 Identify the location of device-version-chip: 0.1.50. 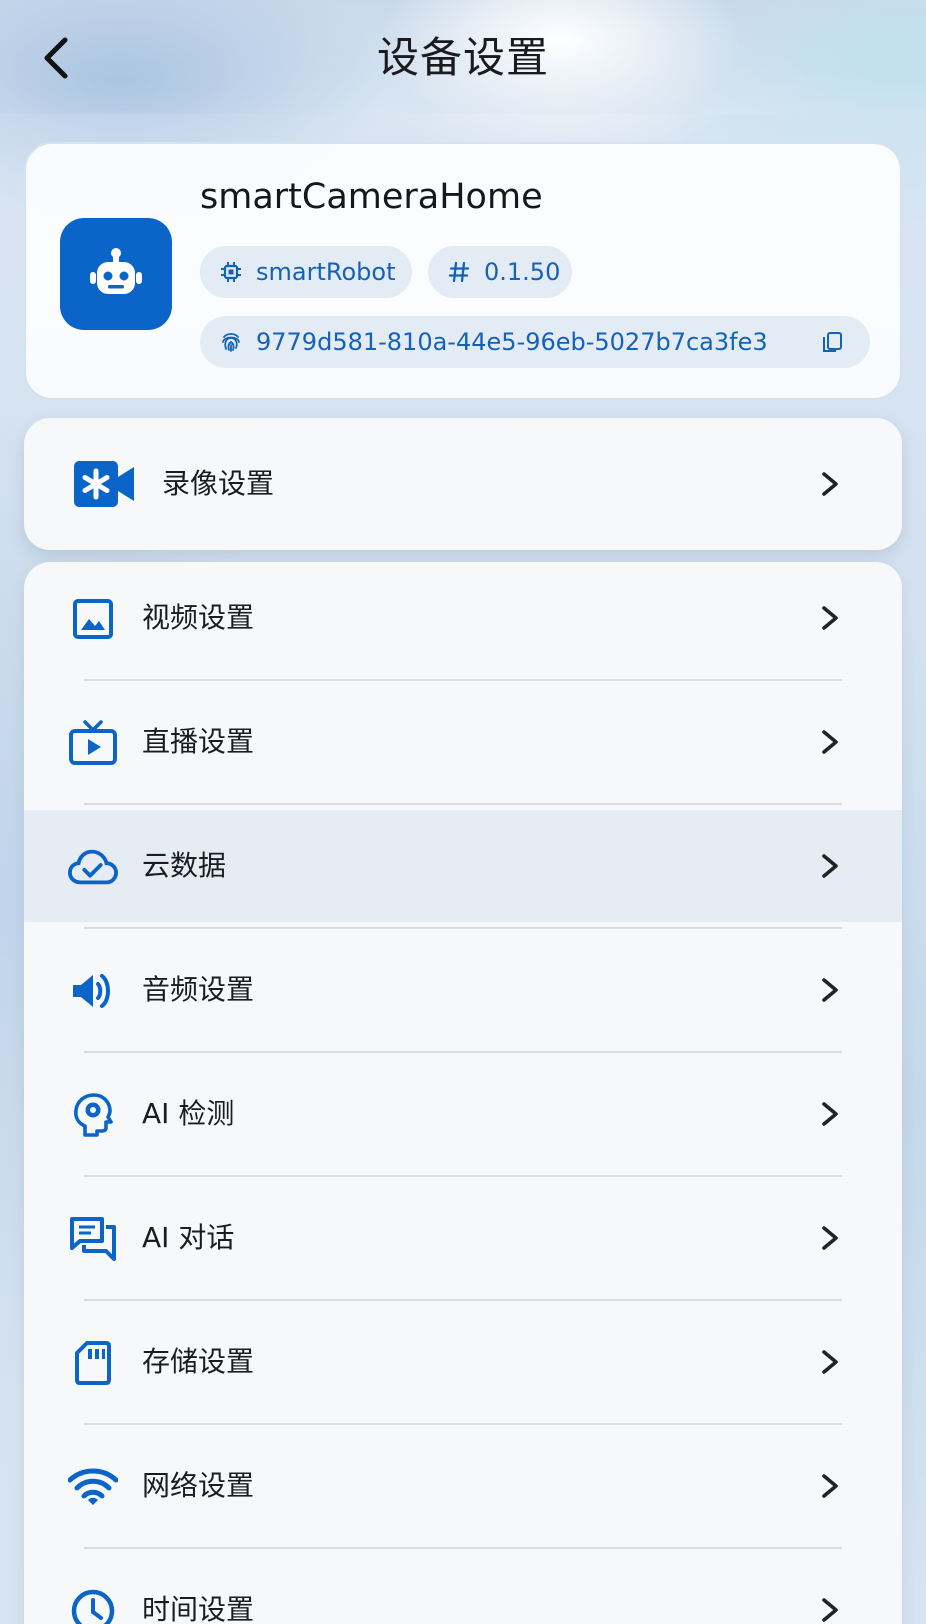
(500, 272).